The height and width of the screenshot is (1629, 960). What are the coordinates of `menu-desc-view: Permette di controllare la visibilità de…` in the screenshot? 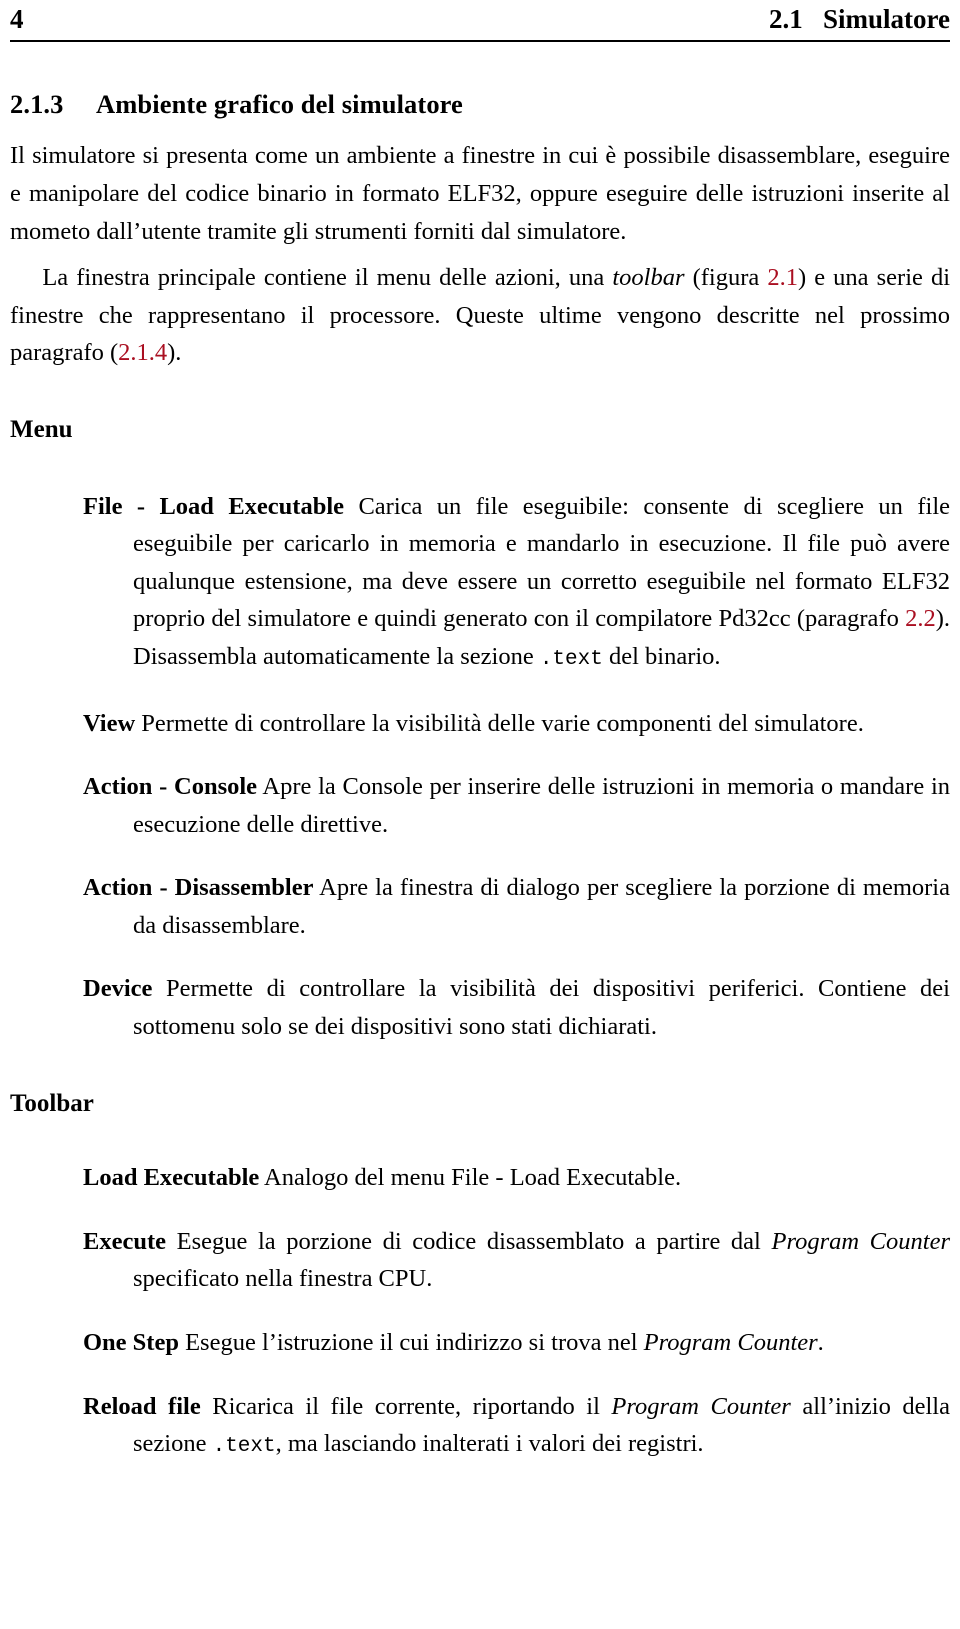 It's located at (499, 723).